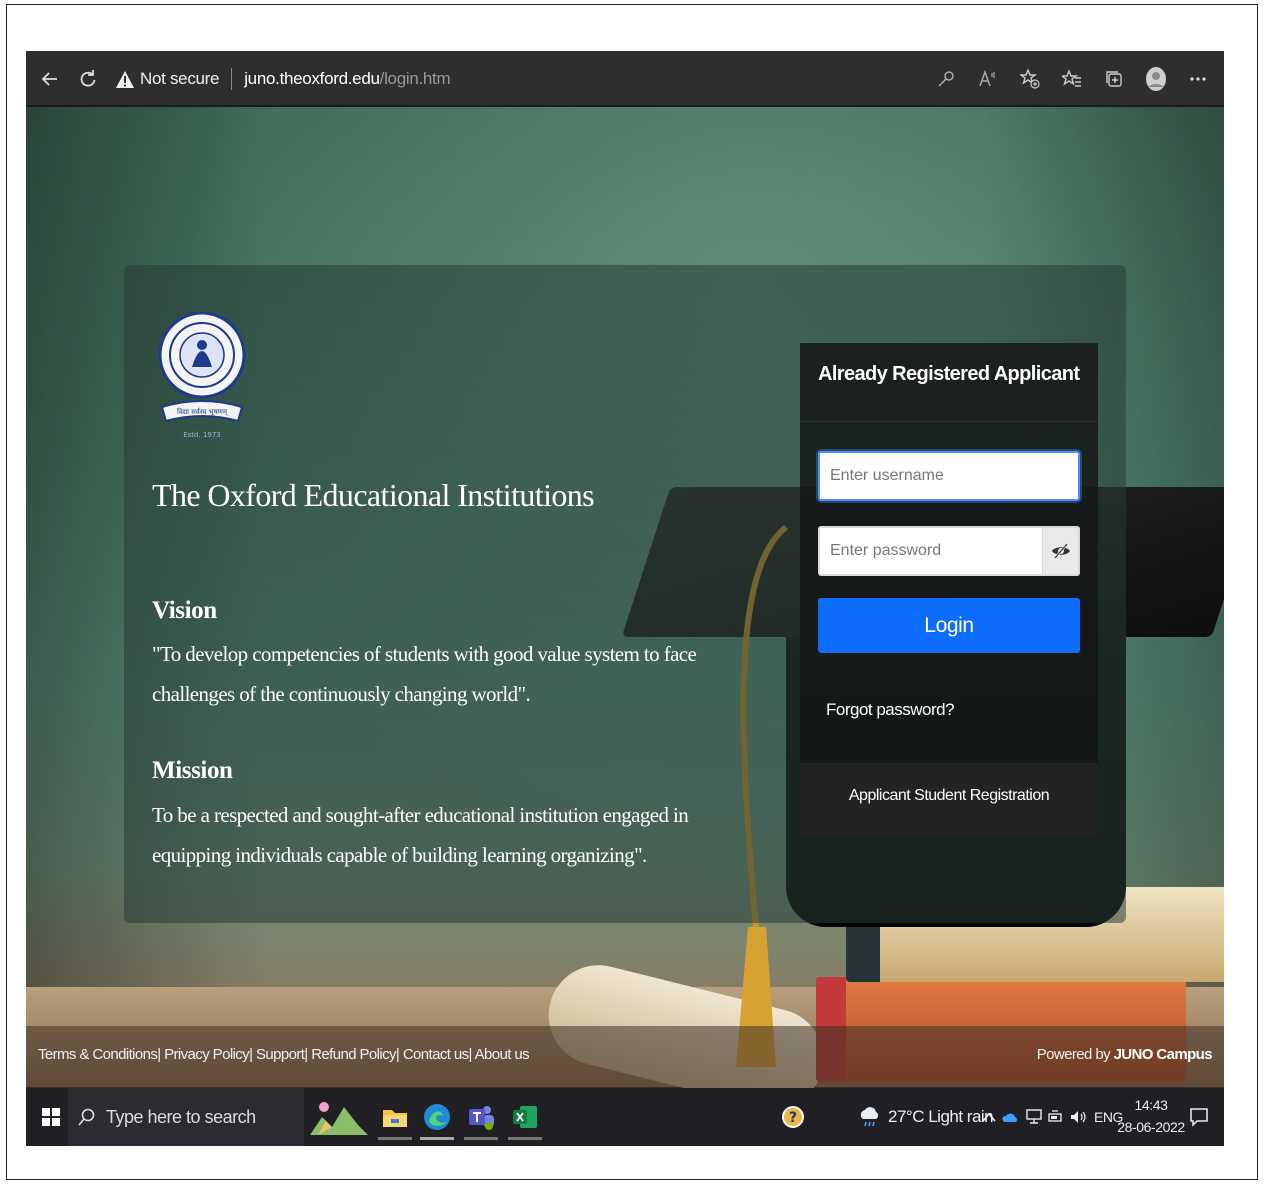 This screenshot has height=1184, width=1264. I want to click on support-link: Support|, so click(282, 1054).